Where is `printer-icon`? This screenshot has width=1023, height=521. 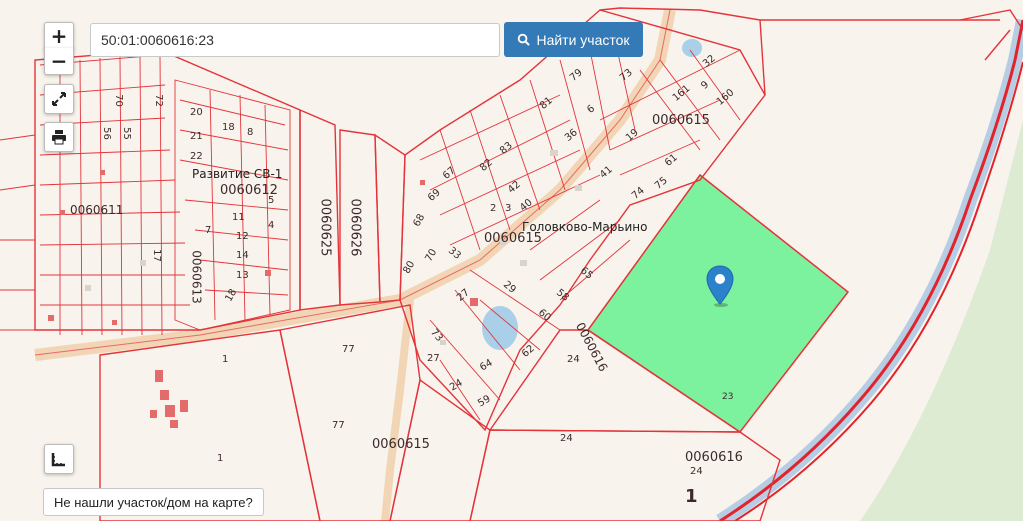
printer-icon is located at coordinates (59, 137).